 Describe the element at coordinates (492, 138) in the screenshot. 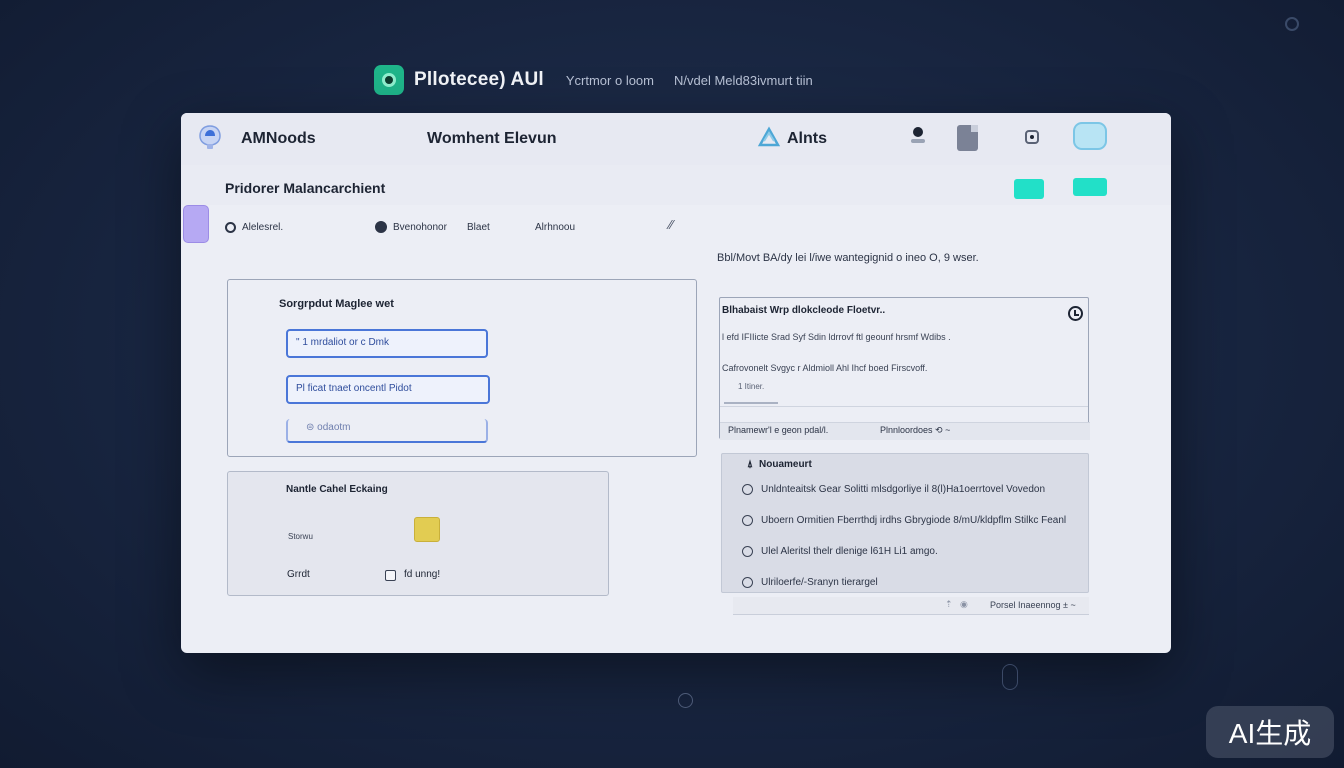

I see `window-title: Womhent Elevun` at that location.